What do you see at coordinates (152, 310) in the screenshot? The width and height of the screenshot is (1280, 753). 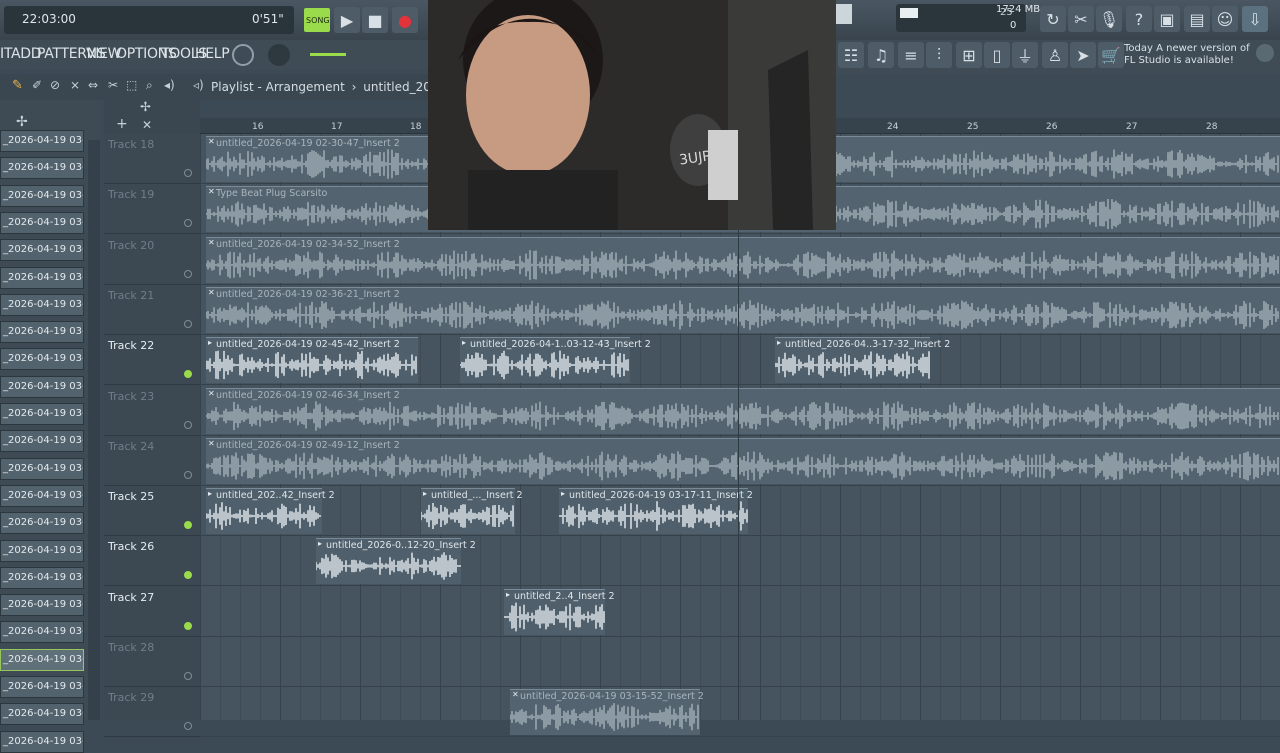 I see `track-header: Track 21` at bounding box center [152, 310].